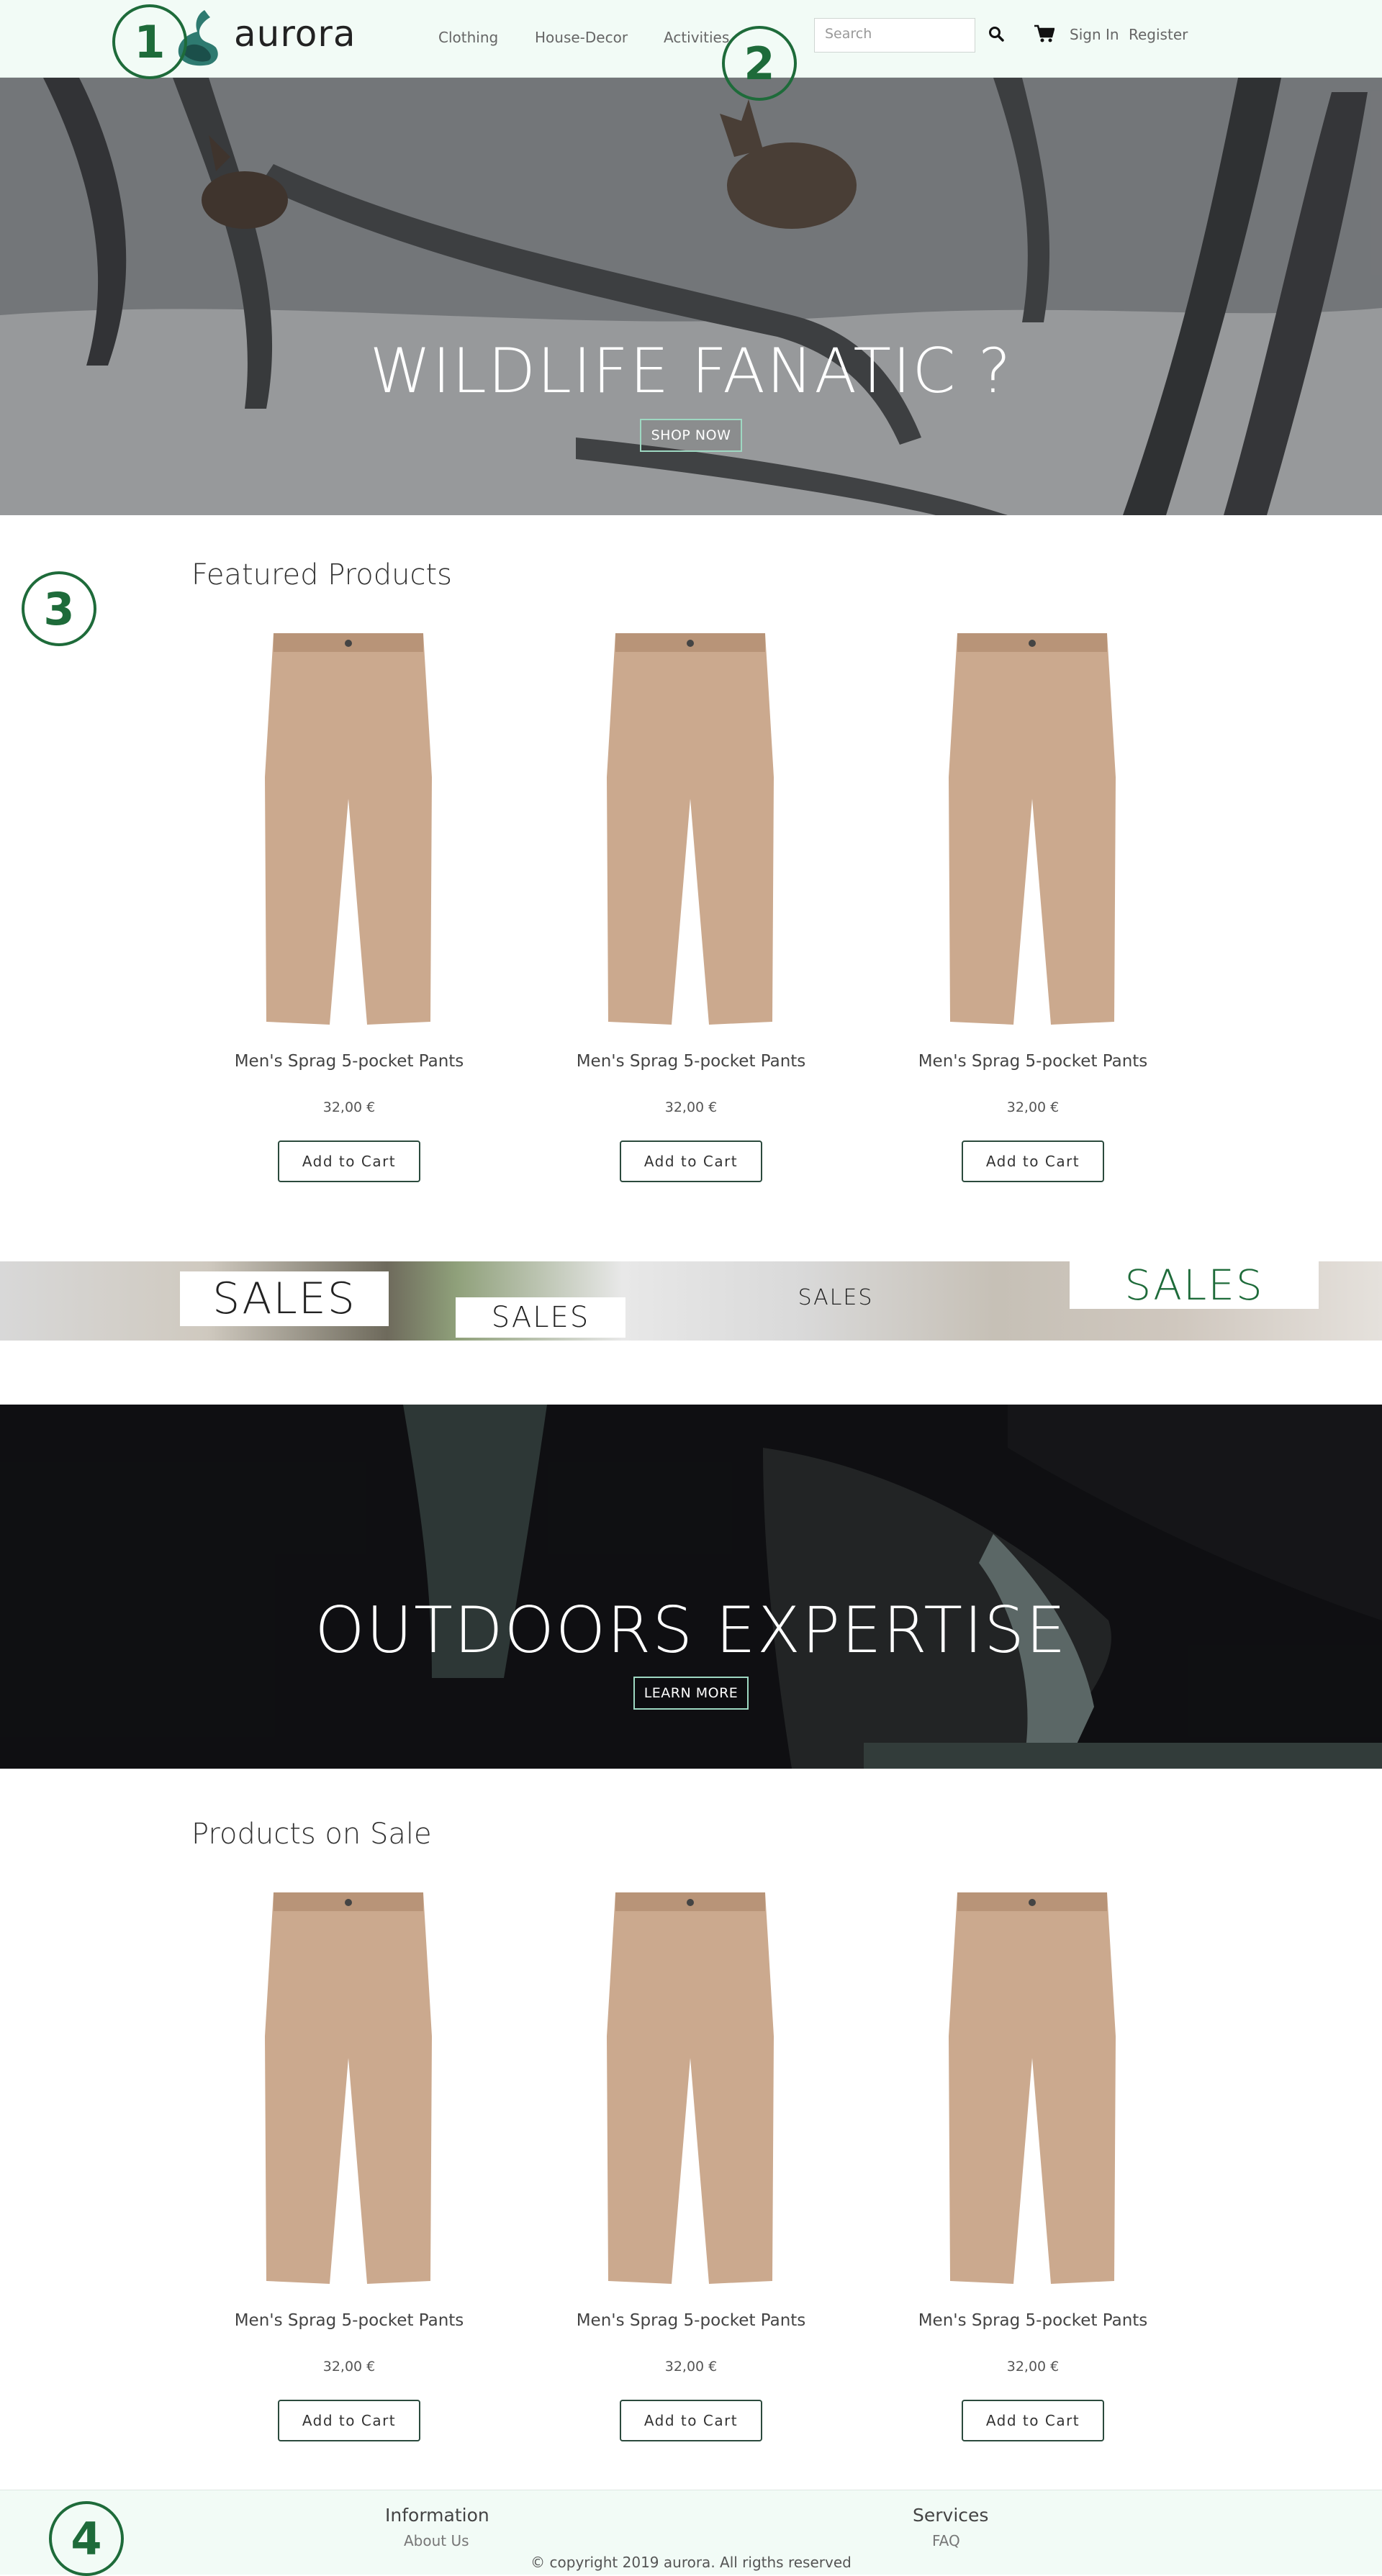  What do you see at coordinates (691, 435) in the screenshot?
I see `shop-now-button: SHOP NOW` at bounding box center [691, 435].